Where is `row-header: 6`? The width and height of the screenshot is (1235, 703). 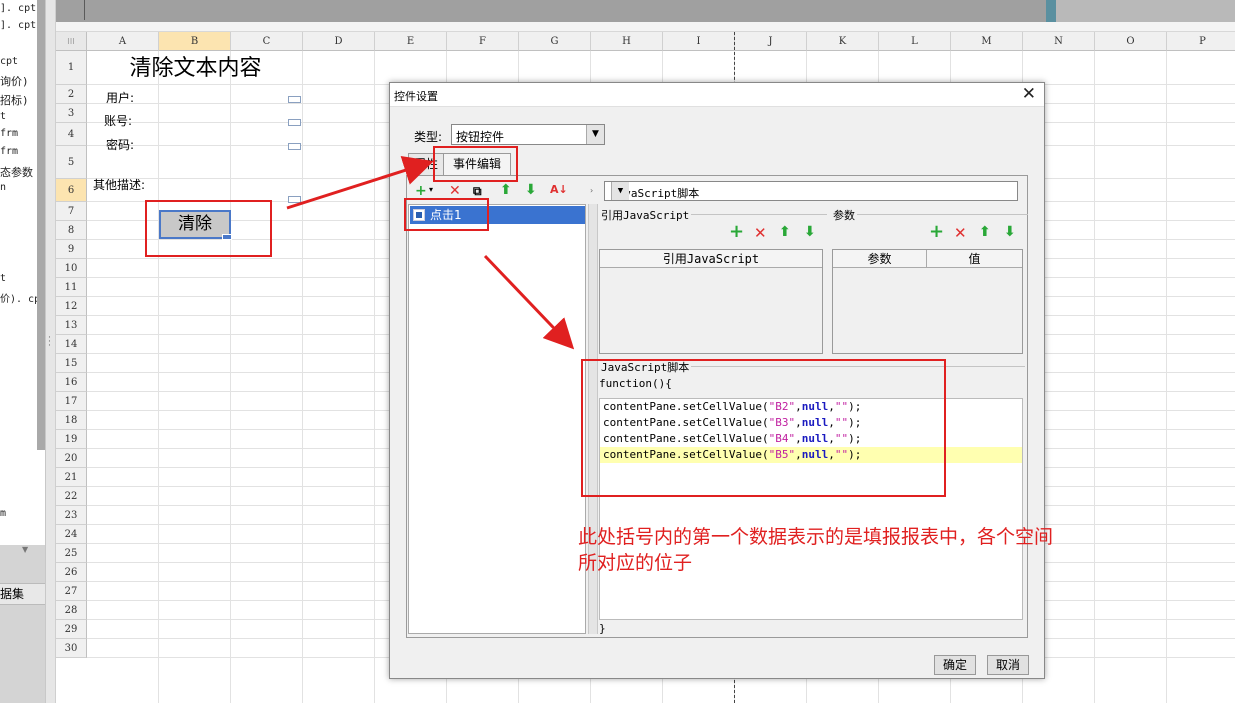
row-header: 6 is located at coordinates (71, 190).